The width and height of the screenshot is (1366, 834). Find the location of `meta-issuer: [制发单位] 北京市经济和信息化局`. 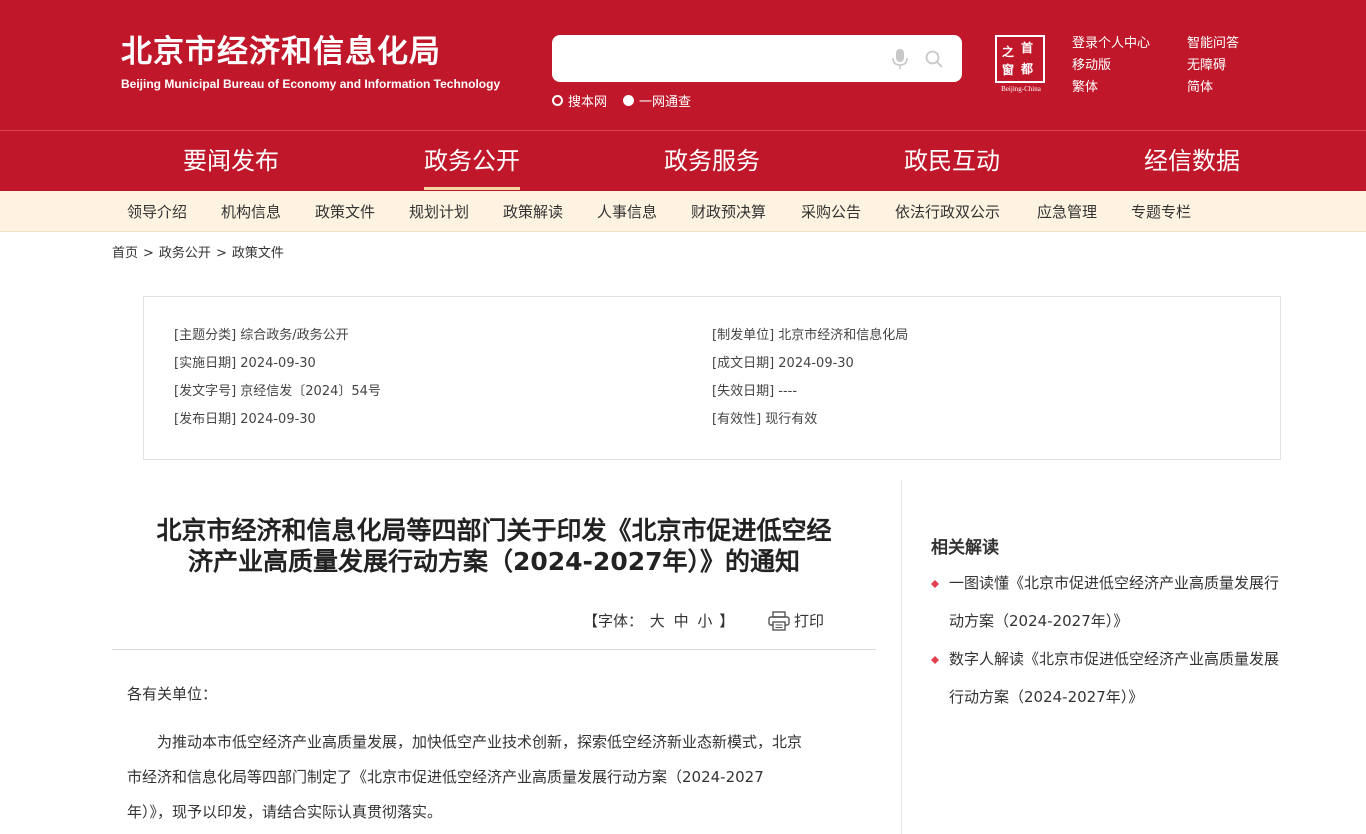

meta-issuer: [制发单位] 北京市经济和信息化局 is located at coordinates (810, 335).